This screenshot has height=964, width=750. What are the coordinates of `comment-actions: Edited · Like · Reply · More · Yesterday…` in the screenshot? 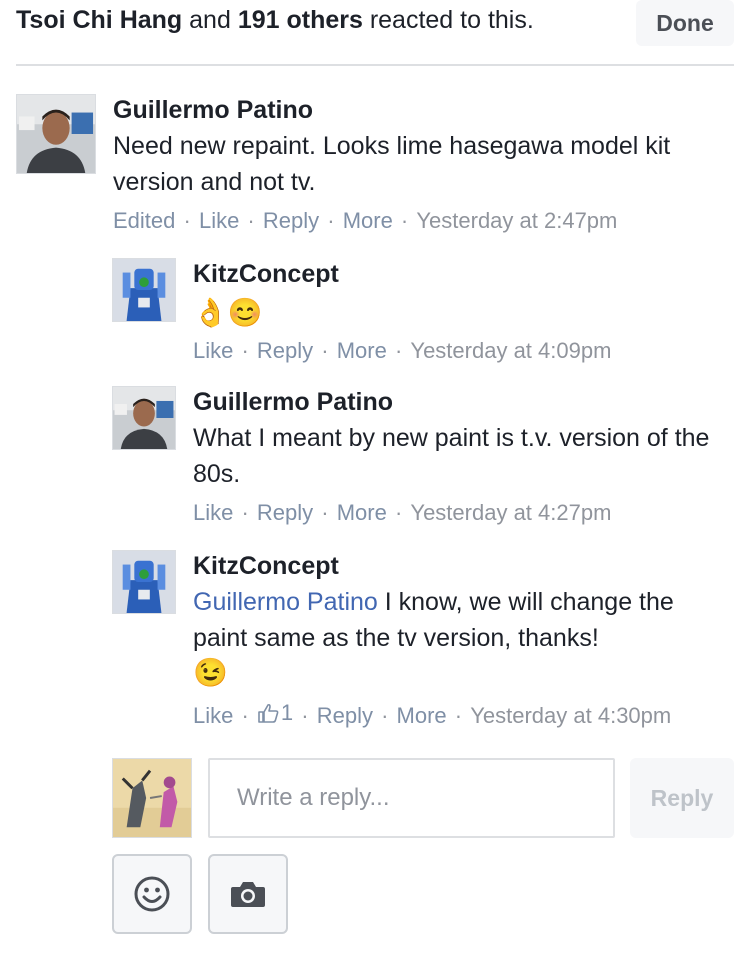 It's located at (365, 220).